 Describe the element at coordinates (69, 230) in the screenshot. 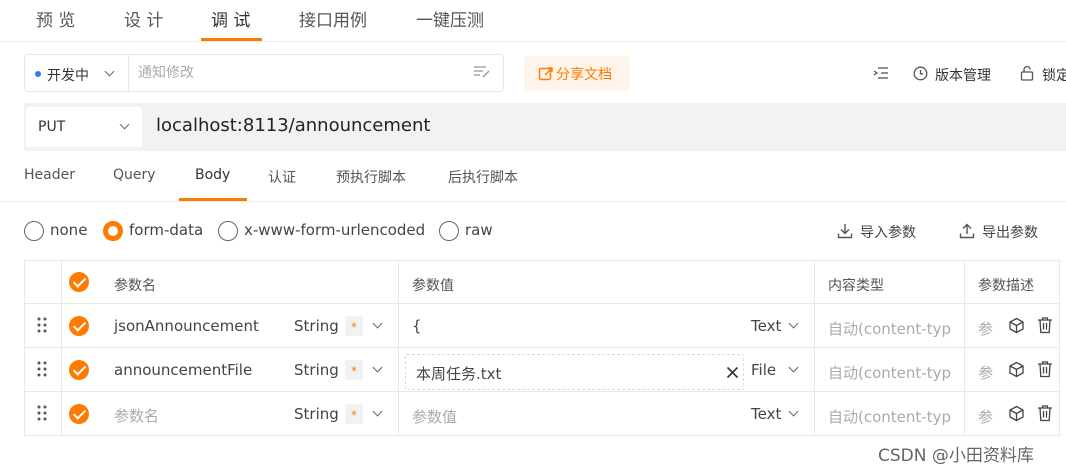

I see `radio-none-label: none` at that location.